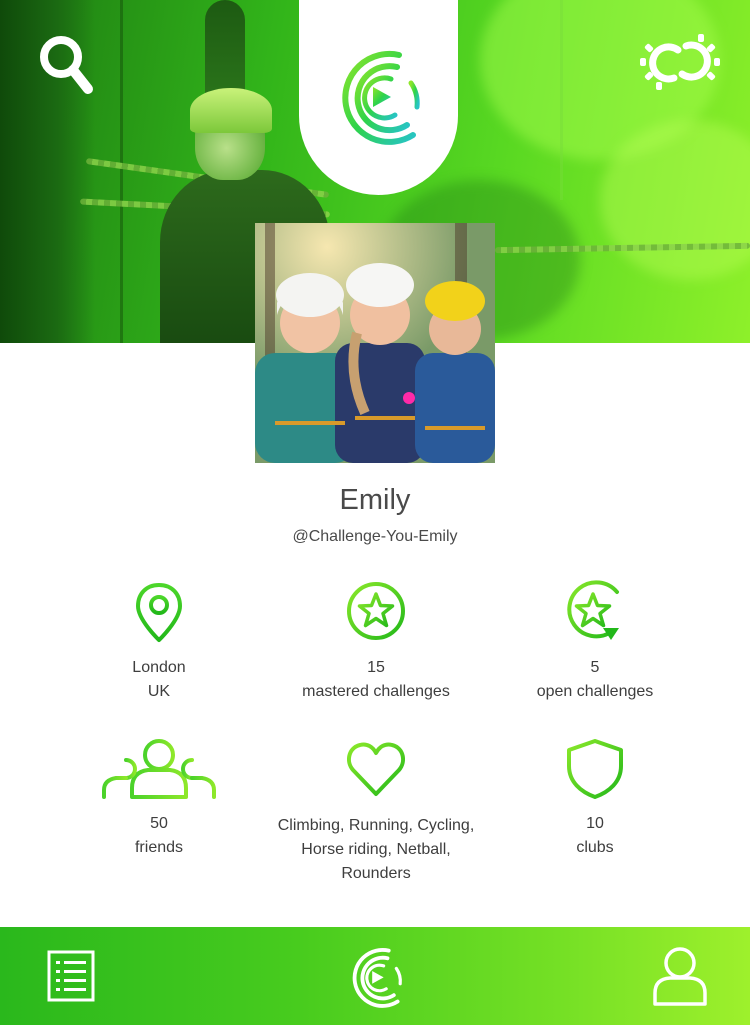 The height and width of the screenshot is (1025, 750). What do you see at coordinates (595, 769) in the screenshot?
I see `shield-icon` at bounding box center [595, 769].